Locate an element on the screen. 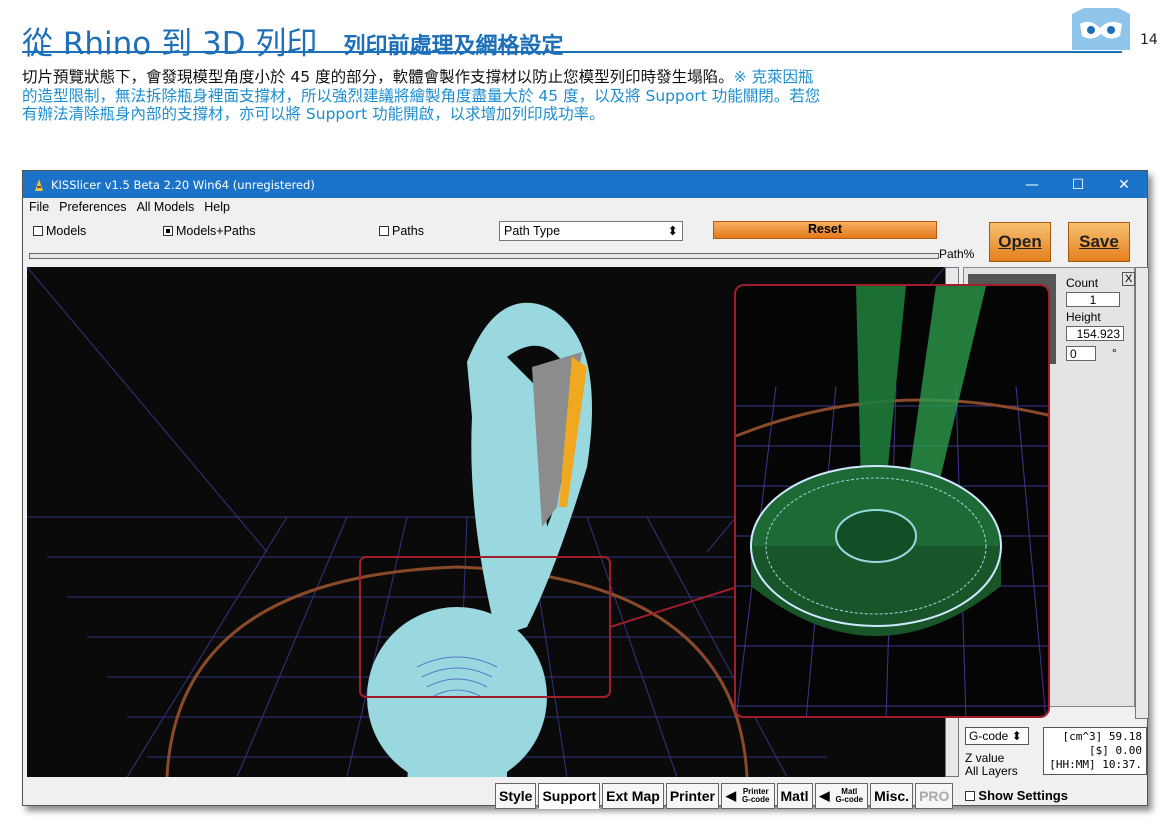  models-paths-checkbox is located at coordinates (168, 231).